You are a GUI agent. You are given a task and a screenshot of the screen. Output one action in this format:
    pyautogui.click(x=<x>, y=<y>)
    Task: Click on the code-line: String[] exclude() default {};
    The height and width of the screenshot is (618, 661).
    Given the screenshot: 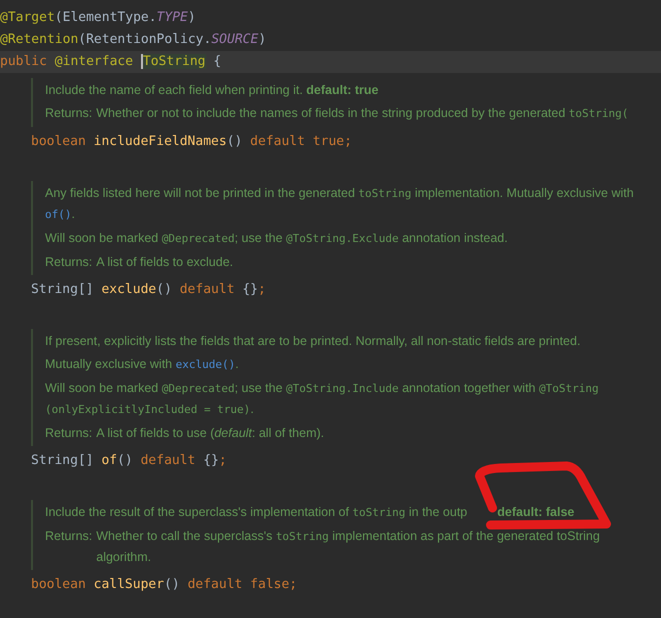 What is the action you would take?
    pyautogui.click(x=148, y=290)
    